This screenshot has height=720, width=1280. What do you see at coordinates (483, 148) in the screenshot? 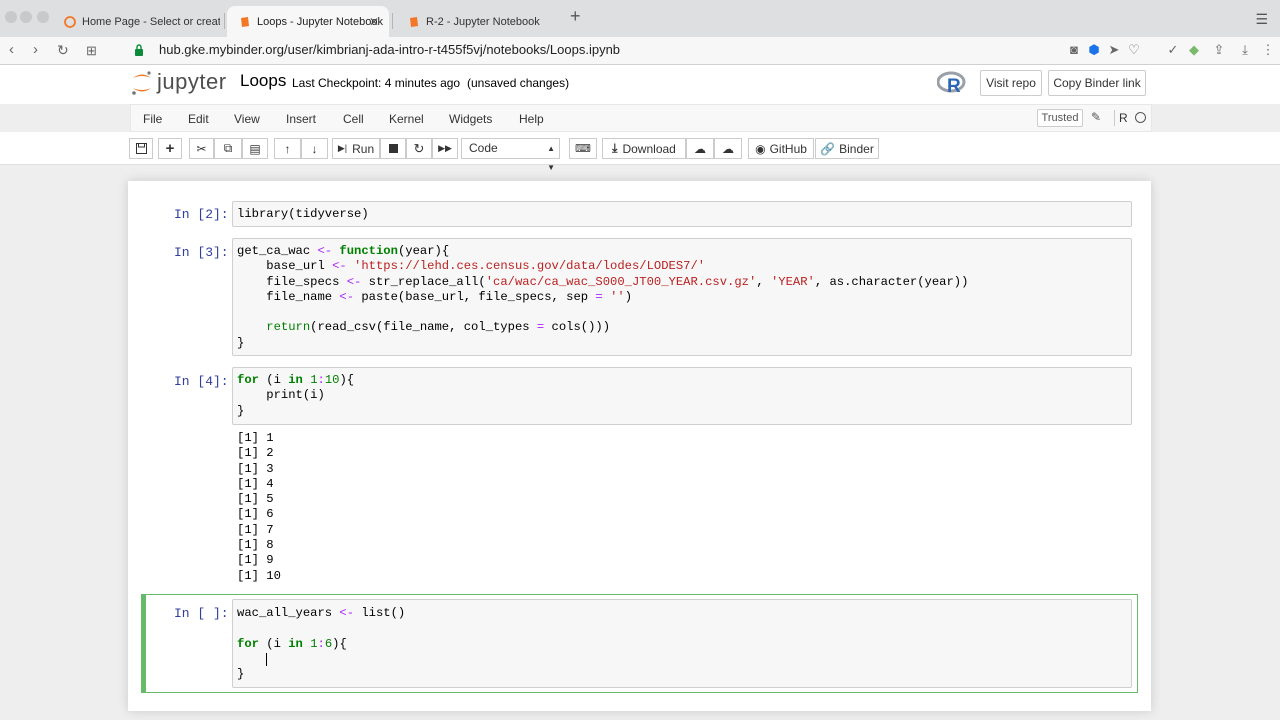
I see `cell-type-value: Code` at bounding box center [483, 148].